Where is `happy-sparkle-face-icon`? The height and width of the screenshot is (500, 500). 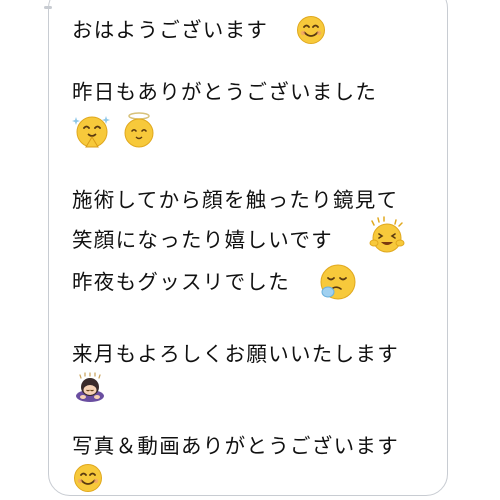 happy-sparkle-face-icon is located at coordinates (387, 236).